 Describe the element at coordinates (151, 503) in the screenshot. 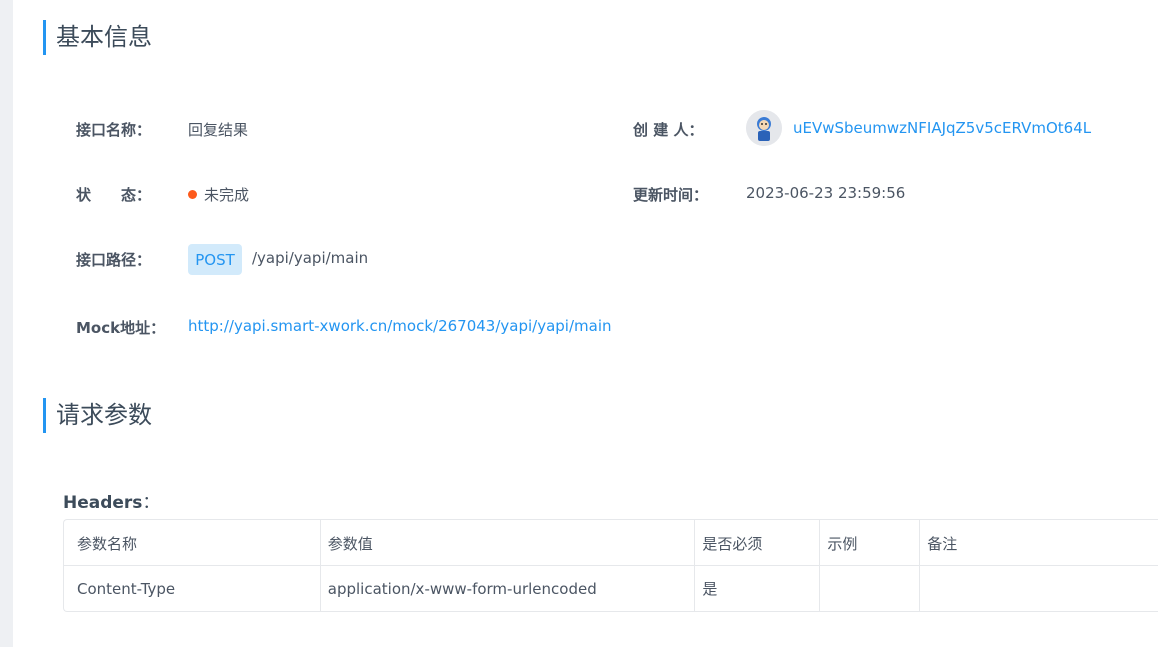

I see `headers-title-colon: ：` at that location.